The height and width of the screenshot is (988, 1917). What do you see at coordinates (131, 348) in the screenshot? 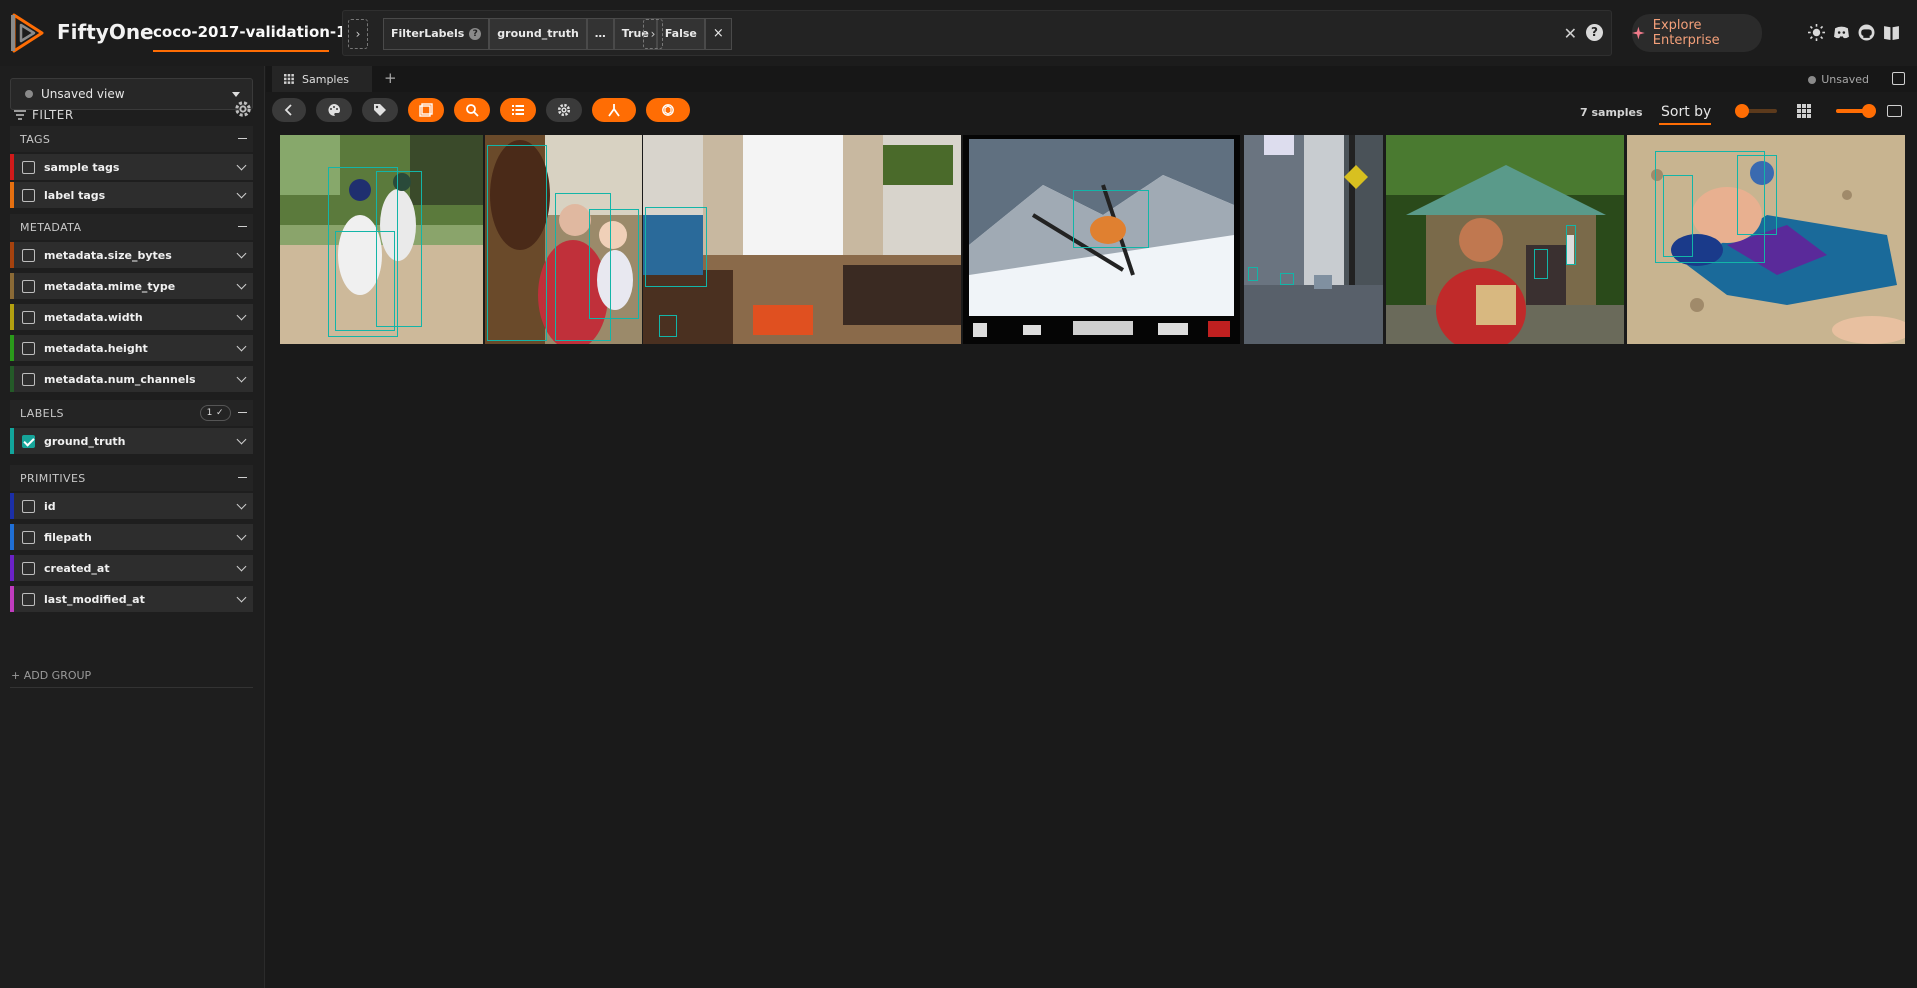
I see `field-metadata-height: metadata.height` at bounding box center [131, 348].